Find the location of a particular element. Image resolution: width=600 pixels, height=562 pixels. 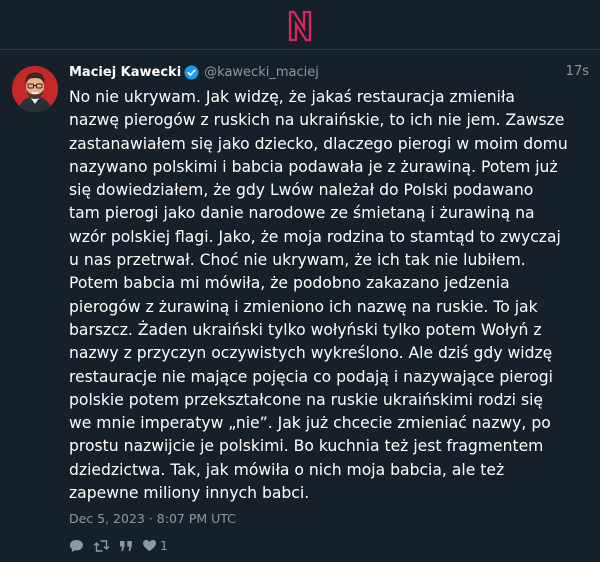

tweet-time-ago: 17s is located at coordinates (577, 71).